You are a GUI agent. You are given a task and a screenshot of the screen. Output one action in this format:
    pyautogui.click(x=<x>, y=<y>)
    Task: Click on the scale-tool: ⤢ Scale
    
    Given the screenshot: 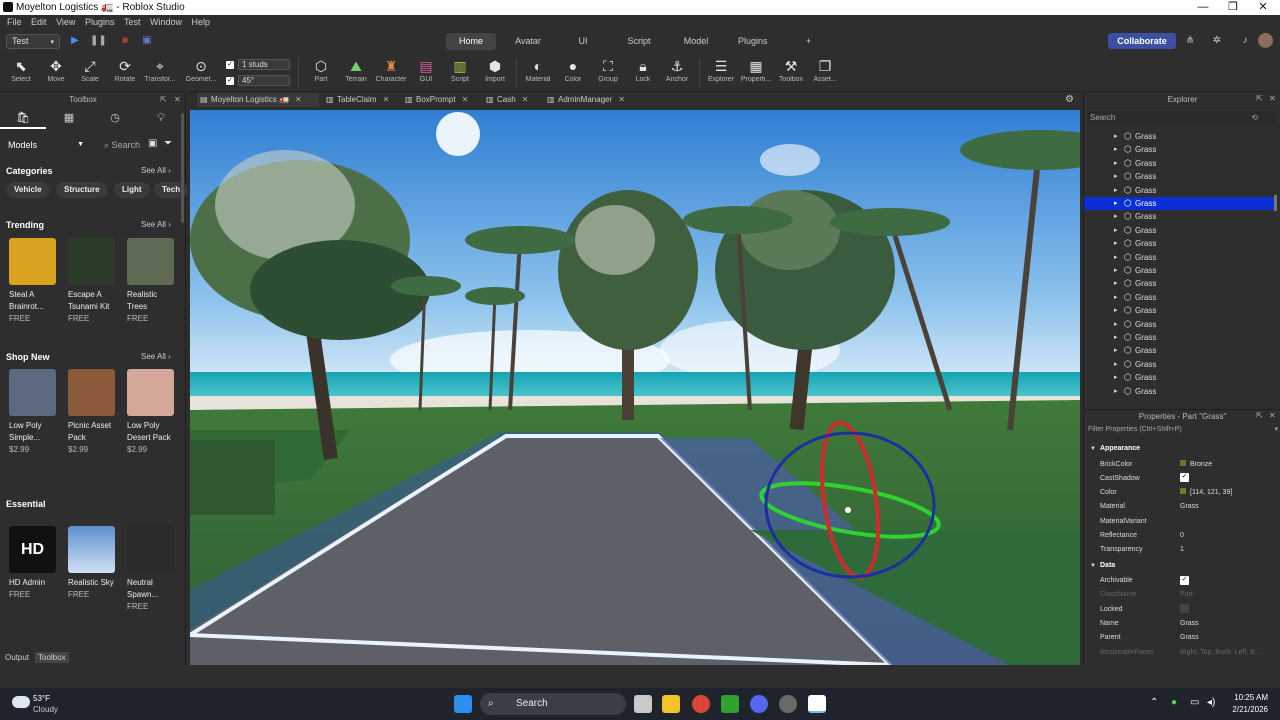 What is the action you would take?
    pyautogui.click(x=90, y=73)
    